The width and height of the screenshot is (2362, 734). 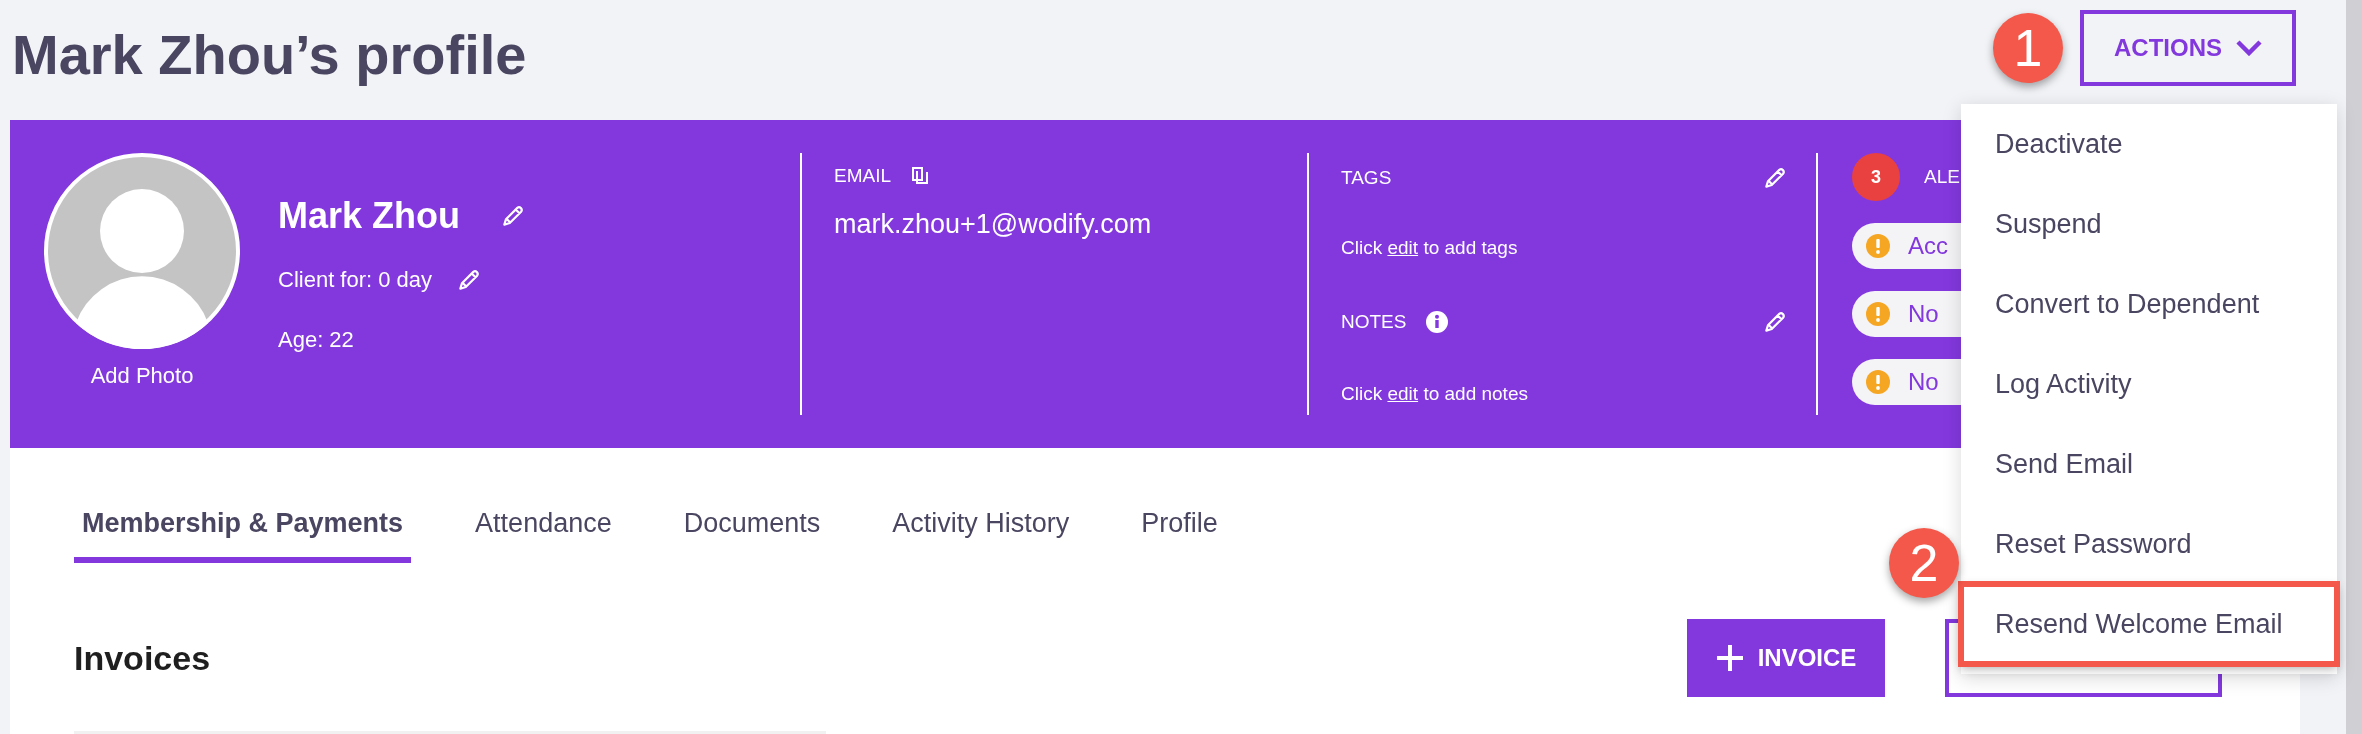 What do you see at coordinates (1374, 322) in the screenshot?
I see `notes-label: NOTES` at bounding box center [1374, 322].